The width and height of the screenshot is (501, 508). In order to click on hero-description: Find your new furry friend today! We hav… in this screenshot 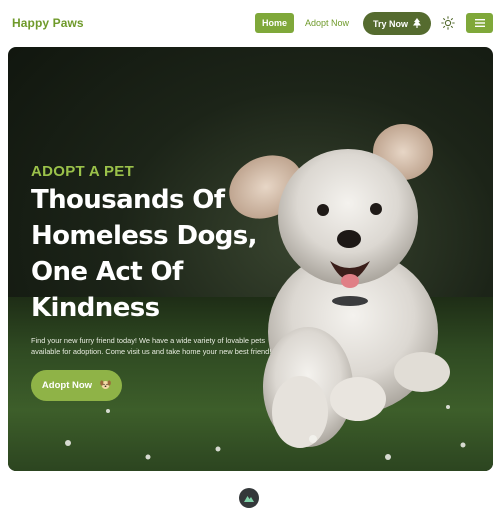, I will do `click(176, 346)`.